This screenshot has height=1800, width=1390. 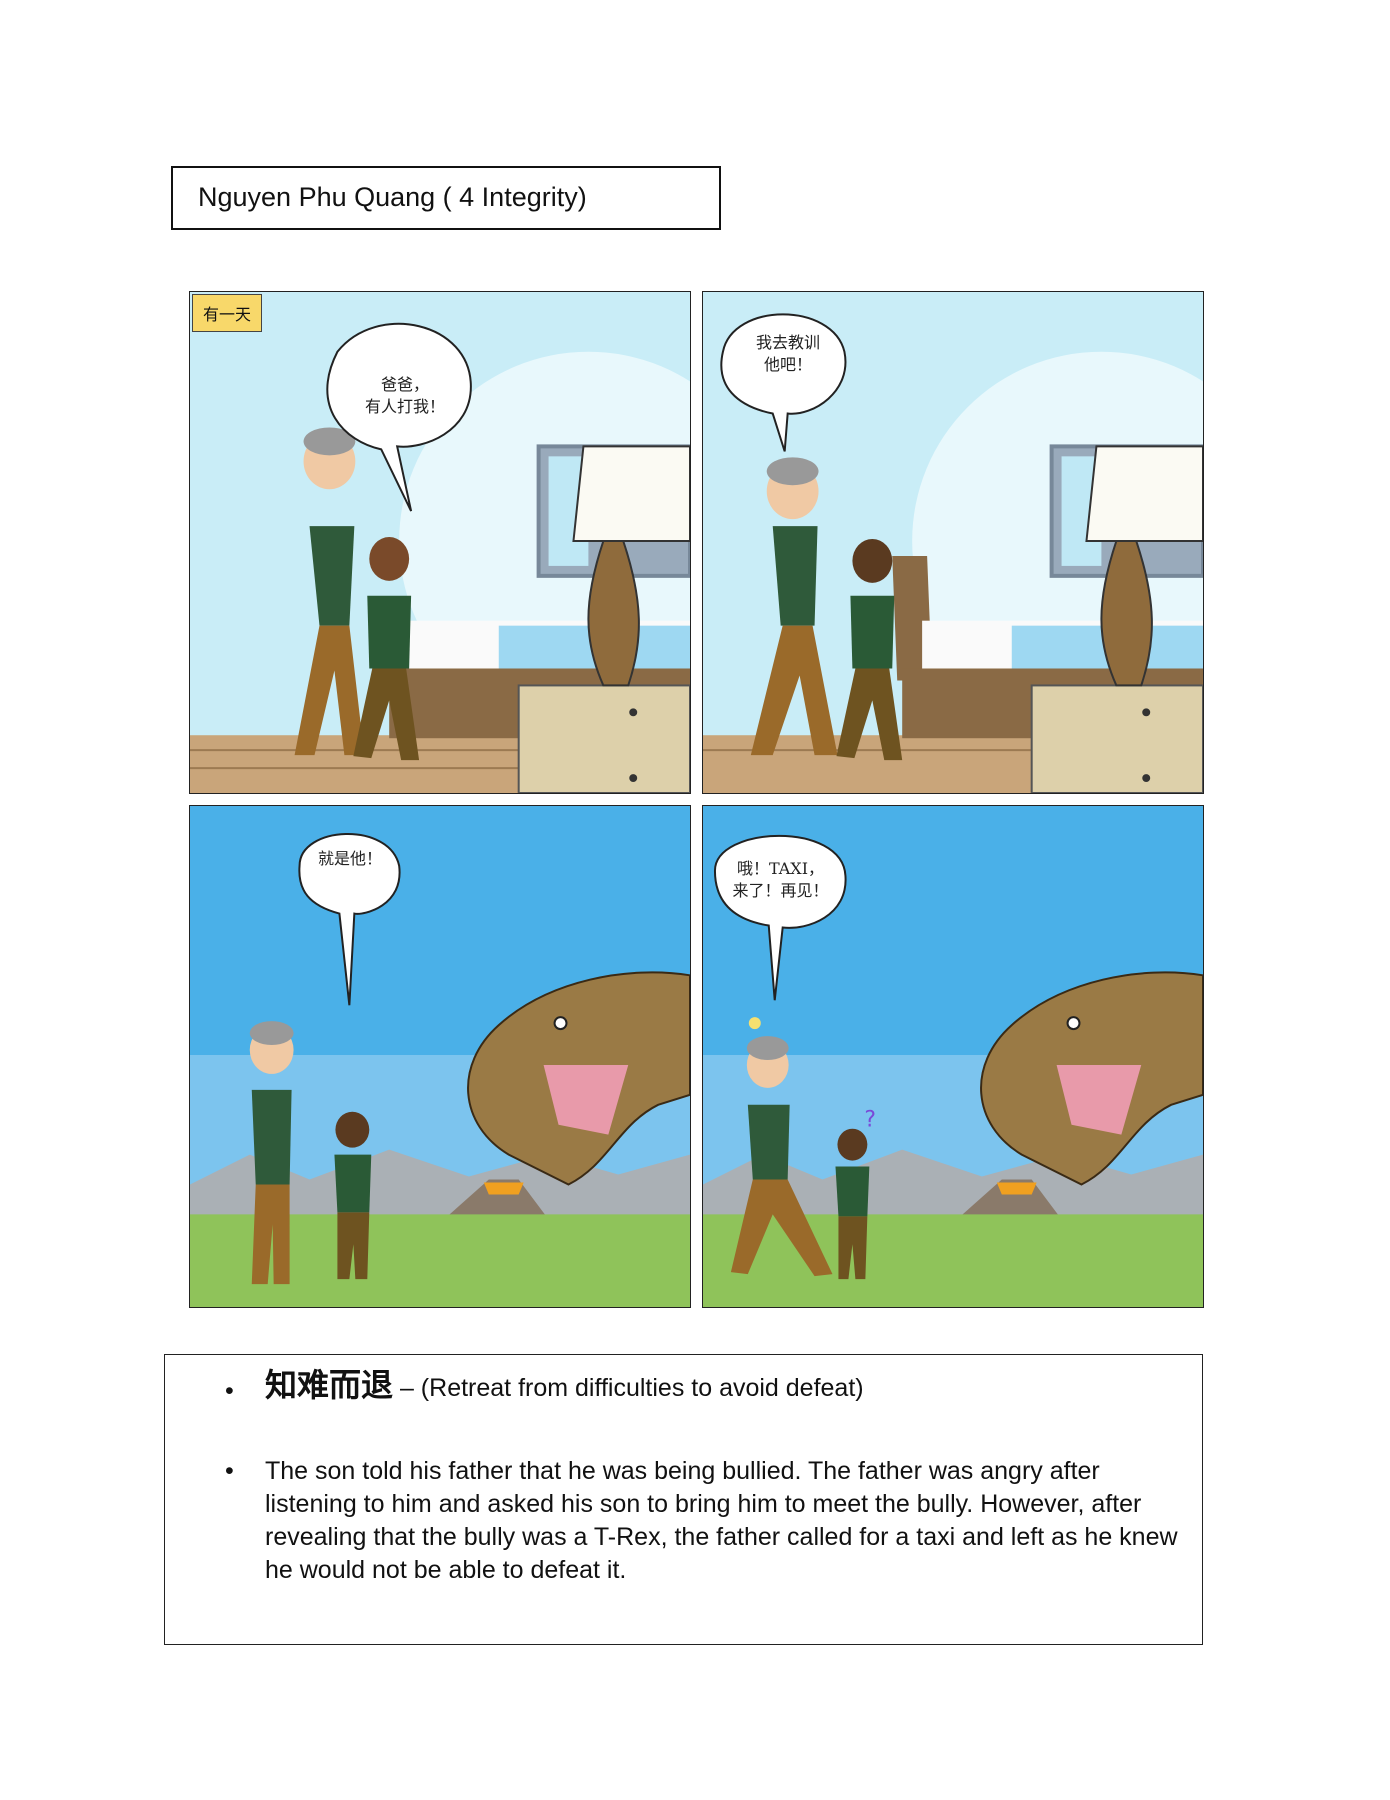 I want to click on speech-bubble-1: 爸爸， 有人打我！, so click(x=404, y=395).